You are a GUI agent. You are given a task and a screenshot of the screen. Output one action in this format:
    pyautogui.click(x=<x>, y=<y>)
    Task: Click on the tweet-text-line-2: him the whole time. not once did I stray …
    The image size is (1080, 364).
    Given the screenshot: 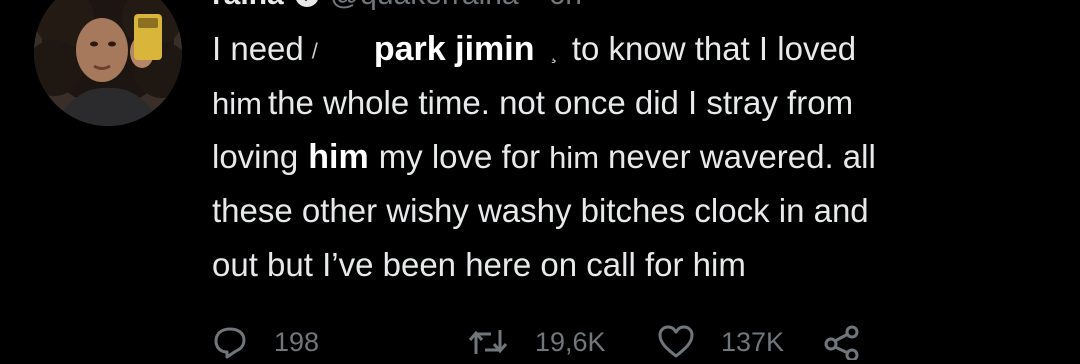 What is the action you would take?
    pyautogui.click(x=632, y=103)
    